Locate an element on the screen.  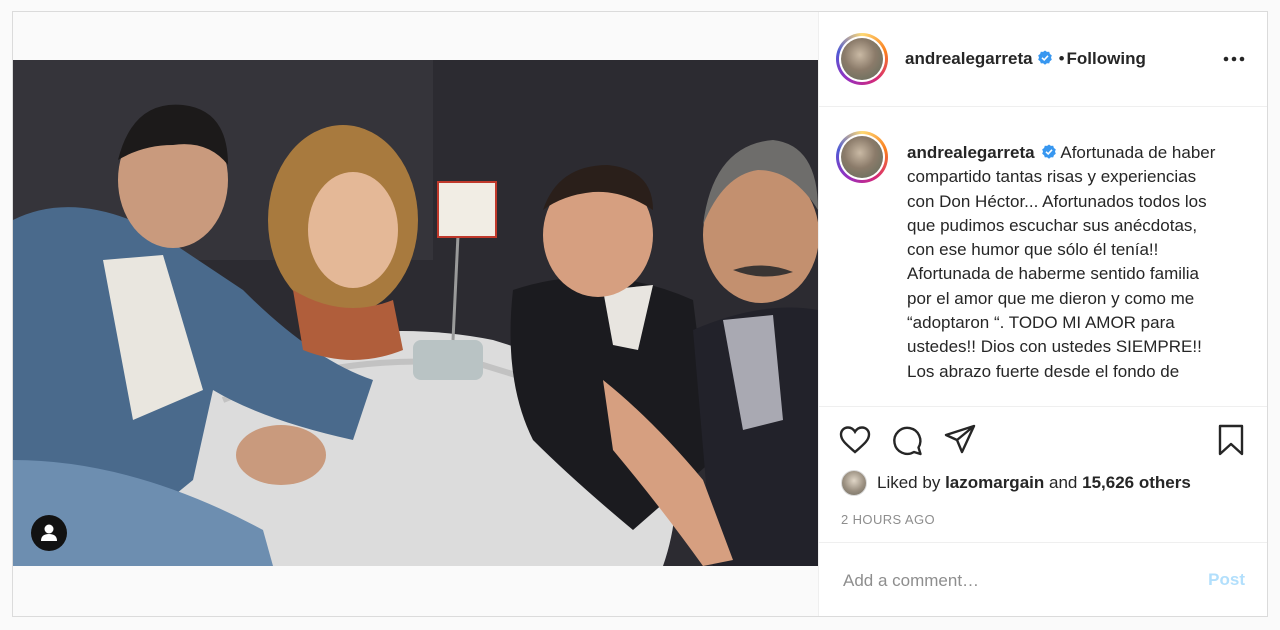
post-timestamp: 2 HOURS AGO is located at coordinates (888, 519).